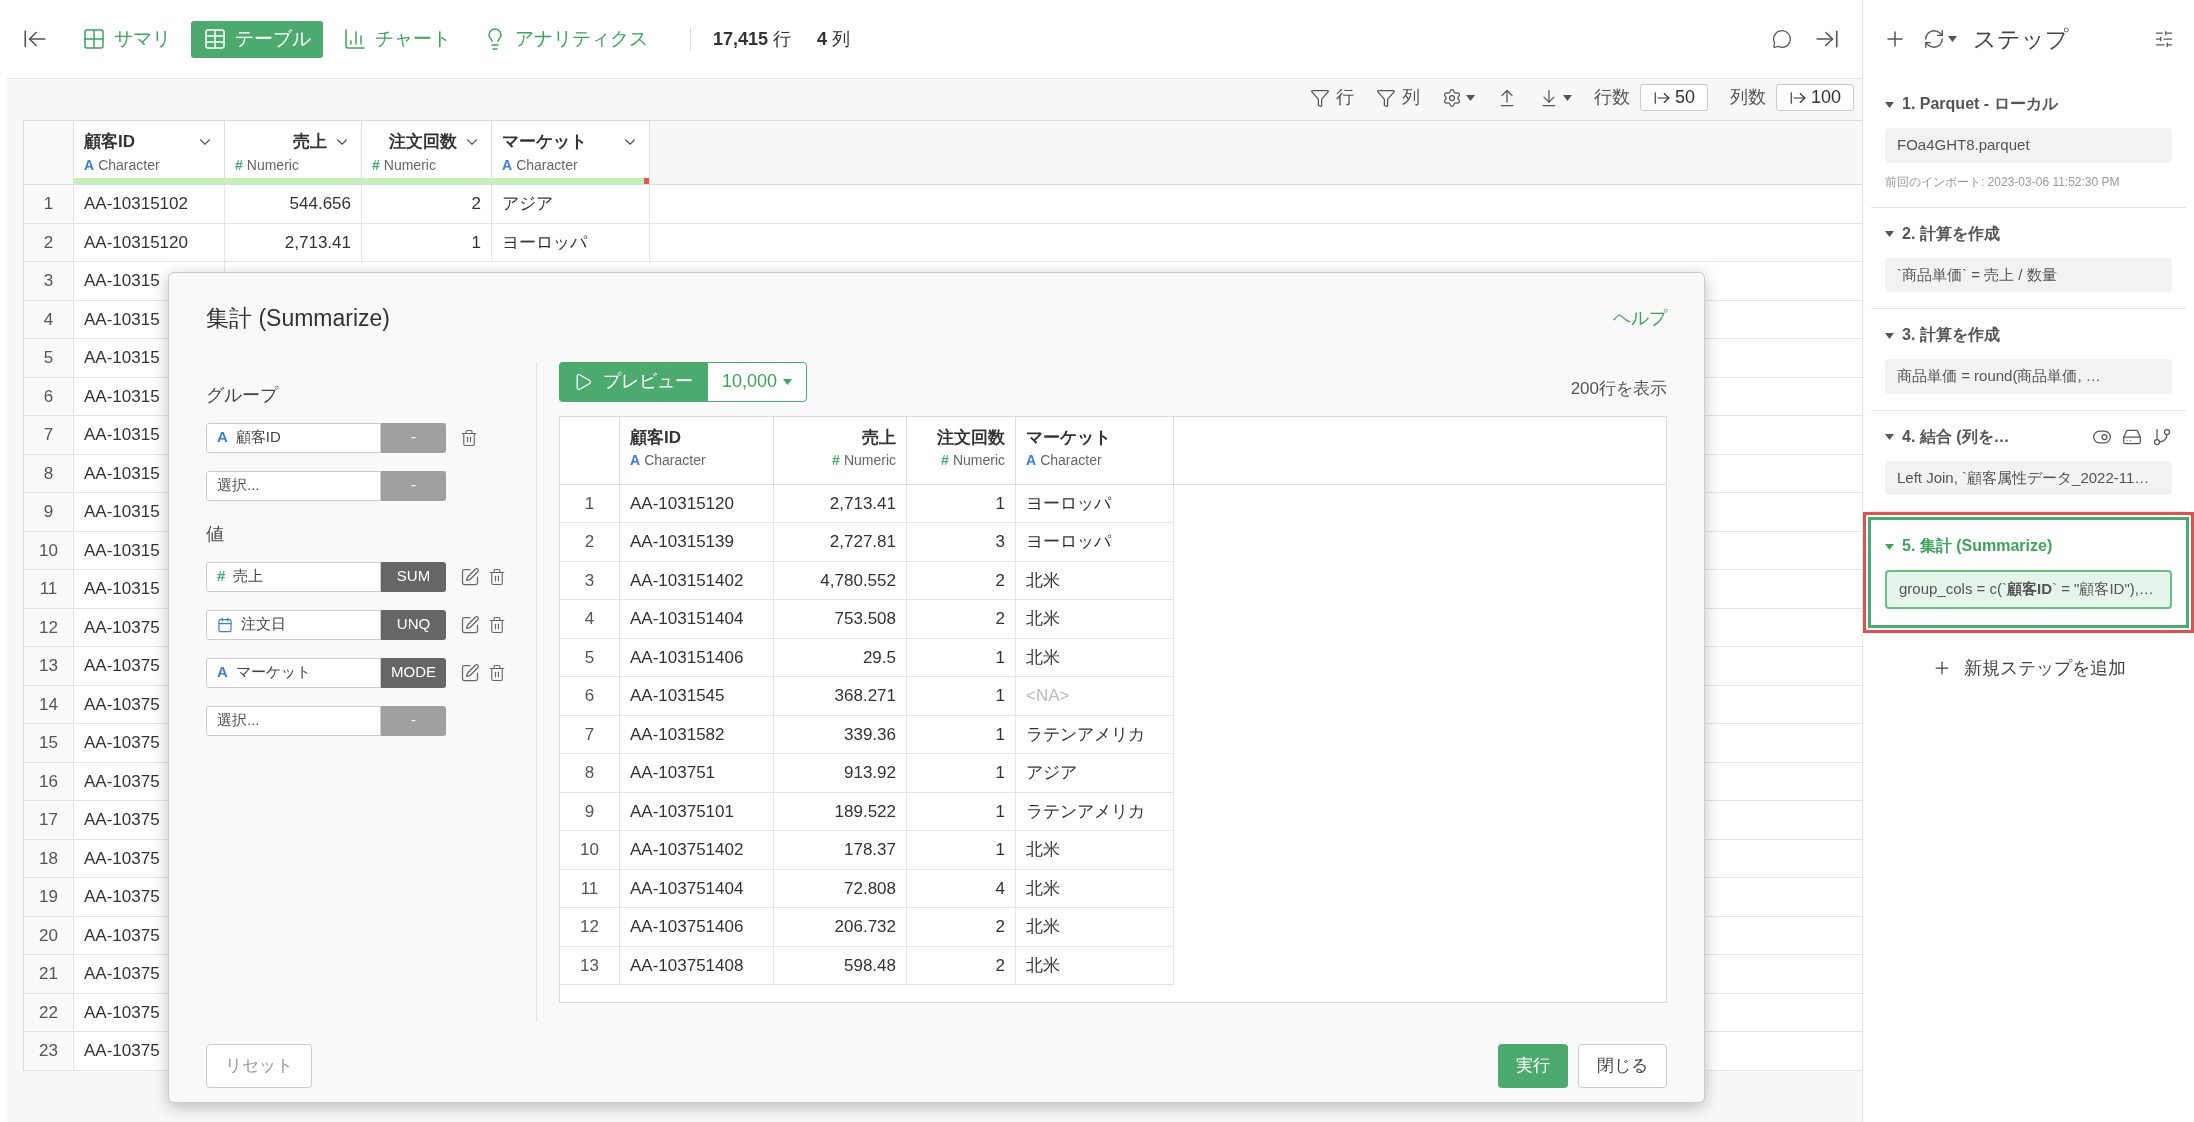 The height and width of the screenshot is (1122, 2194). I want to click on aggregate-button: MODE, so click(413, 672).